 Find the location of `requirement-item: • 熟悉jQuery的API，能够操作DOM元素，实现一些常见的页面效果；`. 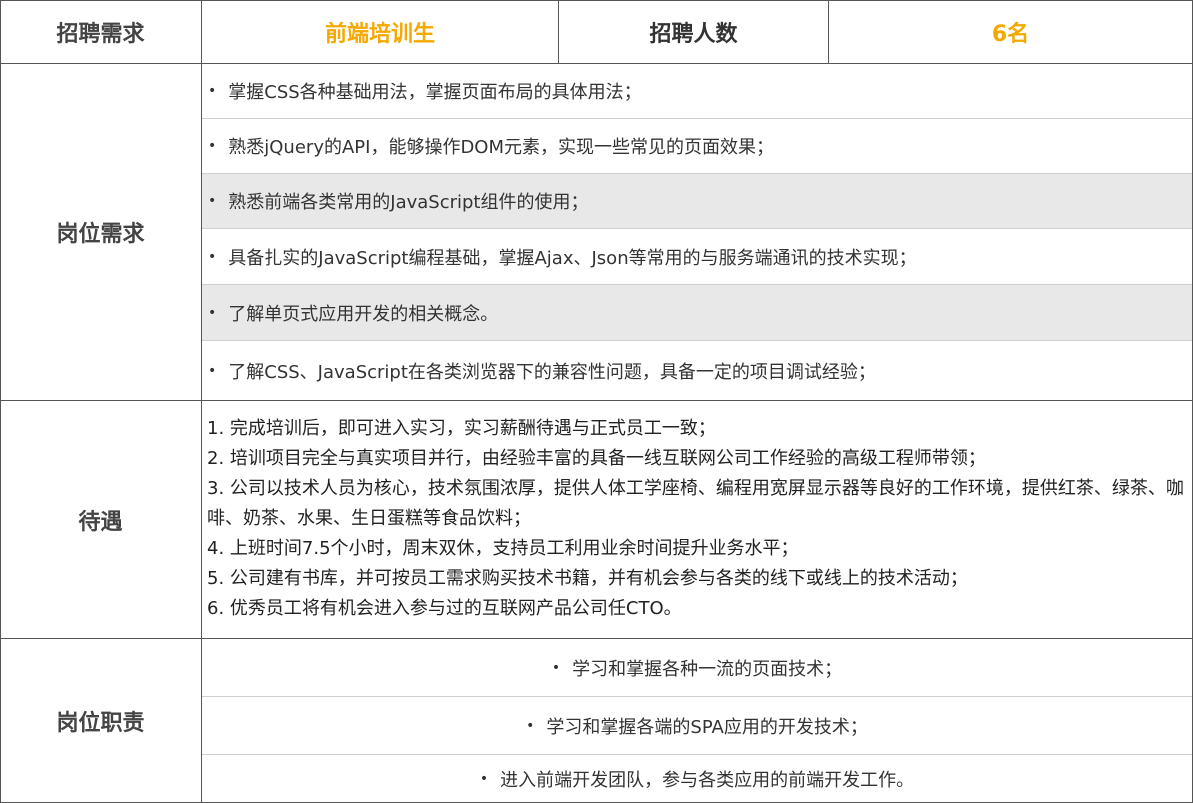

requirement-item: • 熟悉jQuery的API，能够操作DOM元素，实现一些常见的页面效果； is located at coordinates (697, 146).